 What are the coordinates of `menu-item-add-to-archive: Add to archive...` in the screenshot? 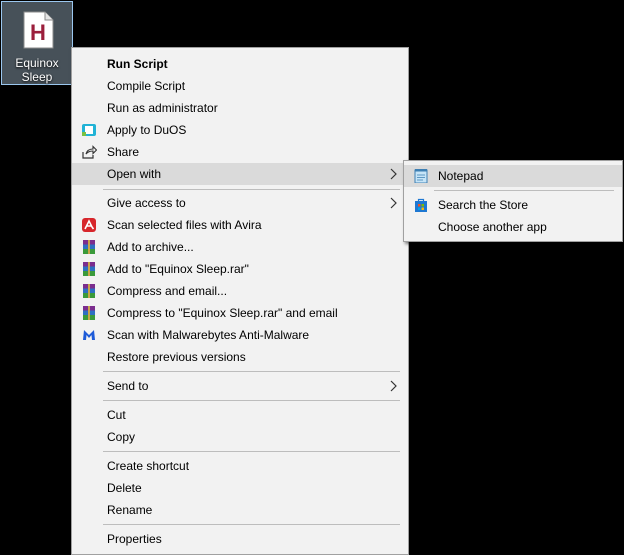 It's located at (240, 247).